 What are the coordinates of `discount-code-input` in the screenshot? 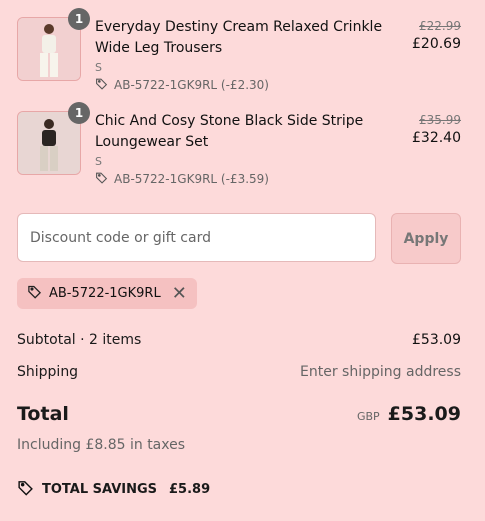 It's located at (196, 237).